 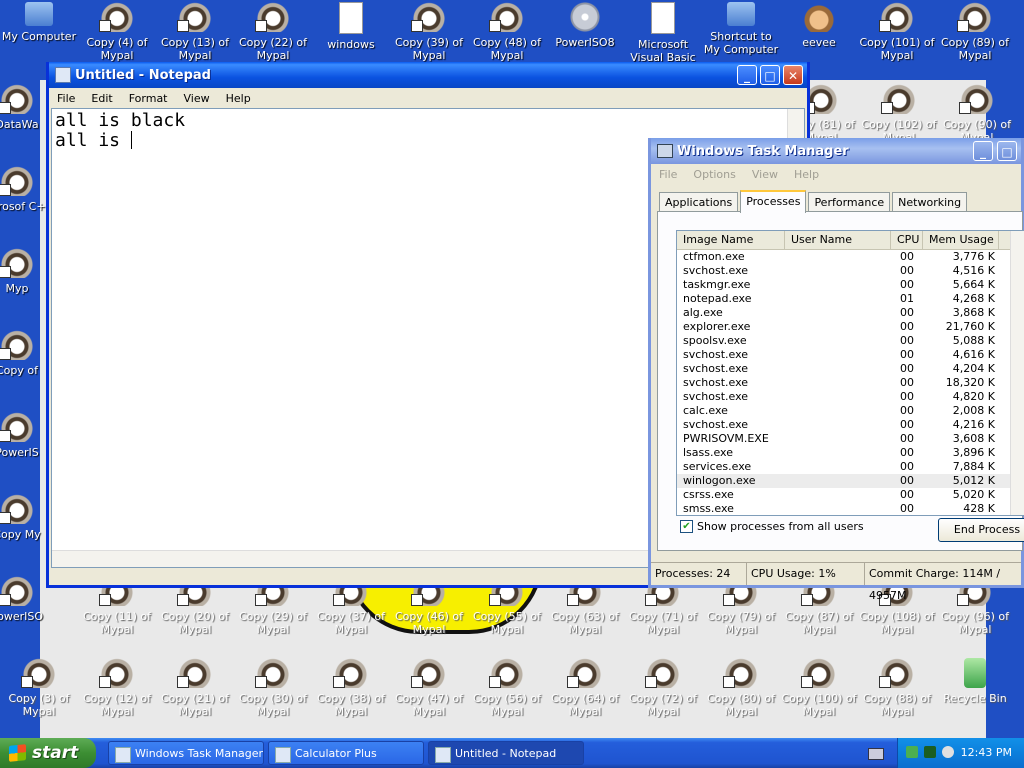 I want to click on close-button: ✕, so click(x=793, y=75).